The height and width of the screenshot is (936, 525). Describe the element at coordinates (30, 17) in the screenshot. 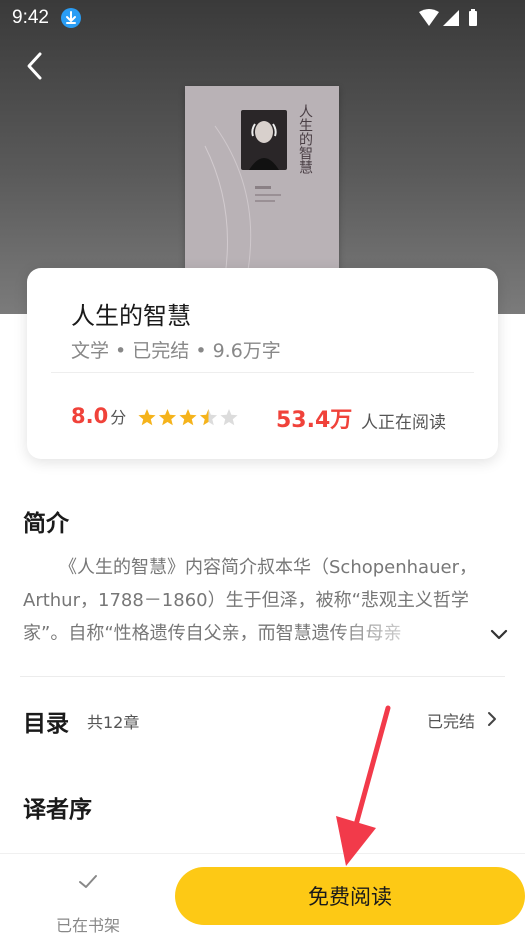

I see `status-time: 9:42` at that location.